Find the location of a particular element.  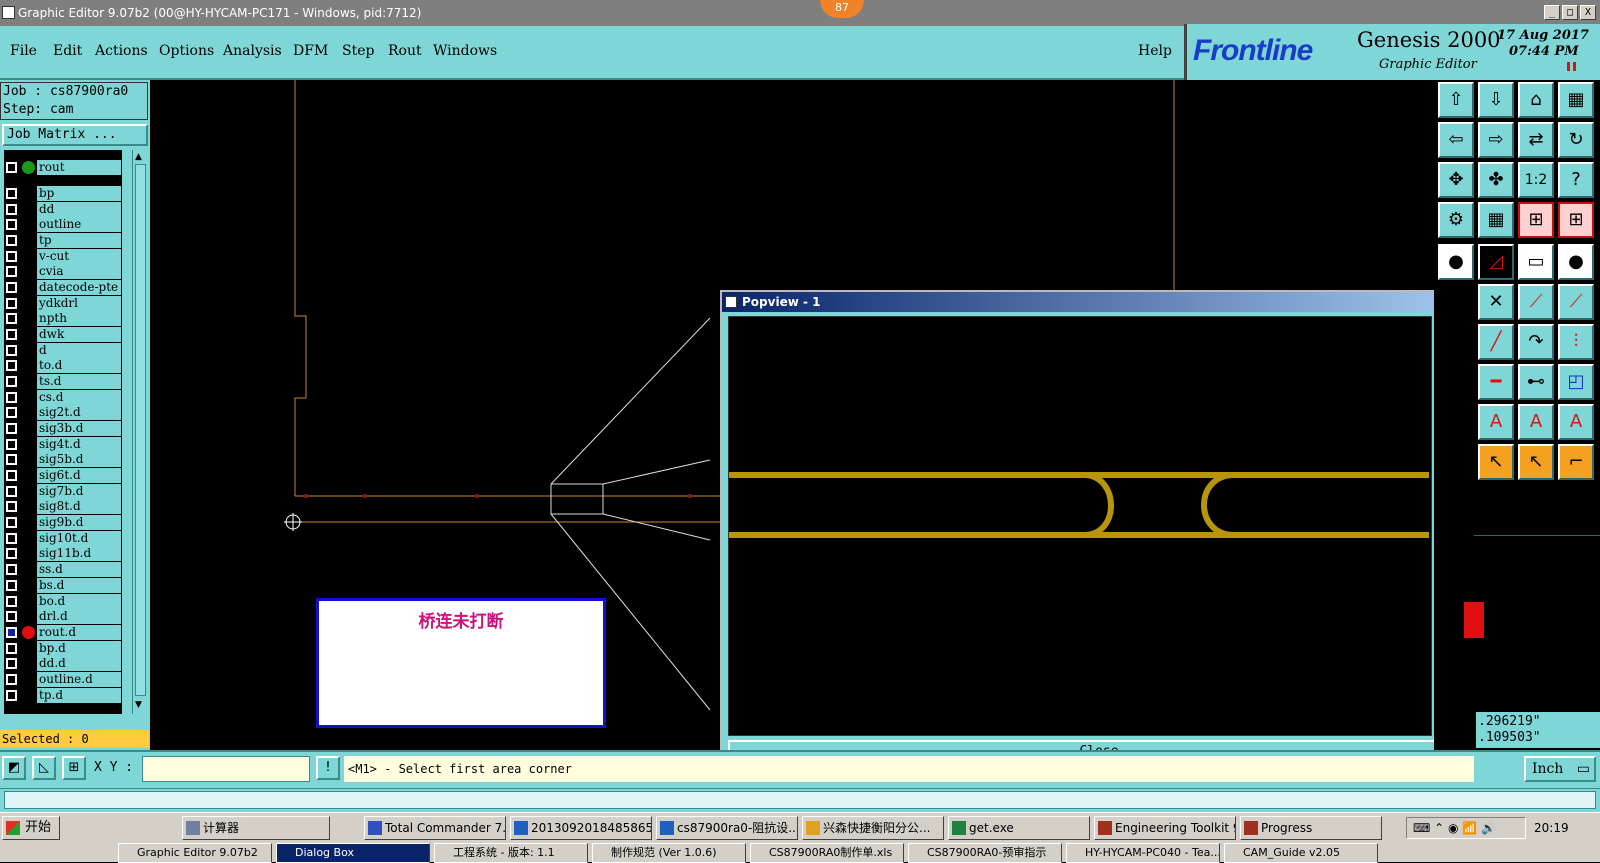

start-button: 开始 is located at coordinates (31, 828).